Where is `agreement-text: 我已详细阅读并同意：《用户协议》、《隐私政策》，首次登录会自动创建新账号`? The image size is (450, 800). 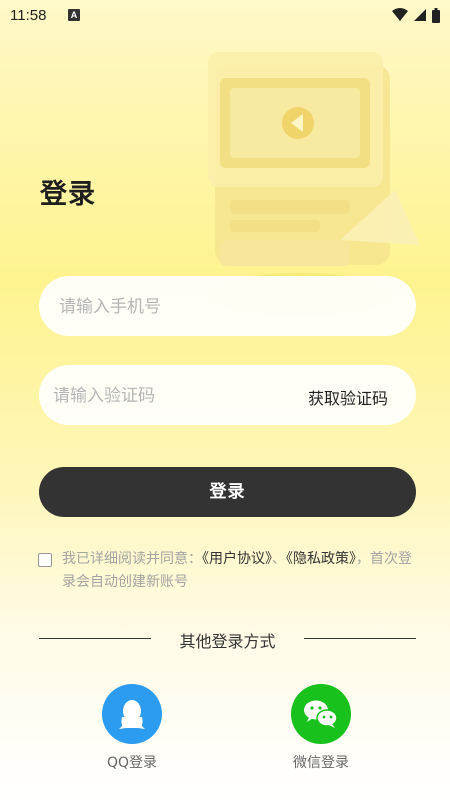 agreement-text: 我已详细阅读并同意：《用户协议》、《隐私政策》，首次登录会自动创建新账号 is located at coordinates (242, 571).